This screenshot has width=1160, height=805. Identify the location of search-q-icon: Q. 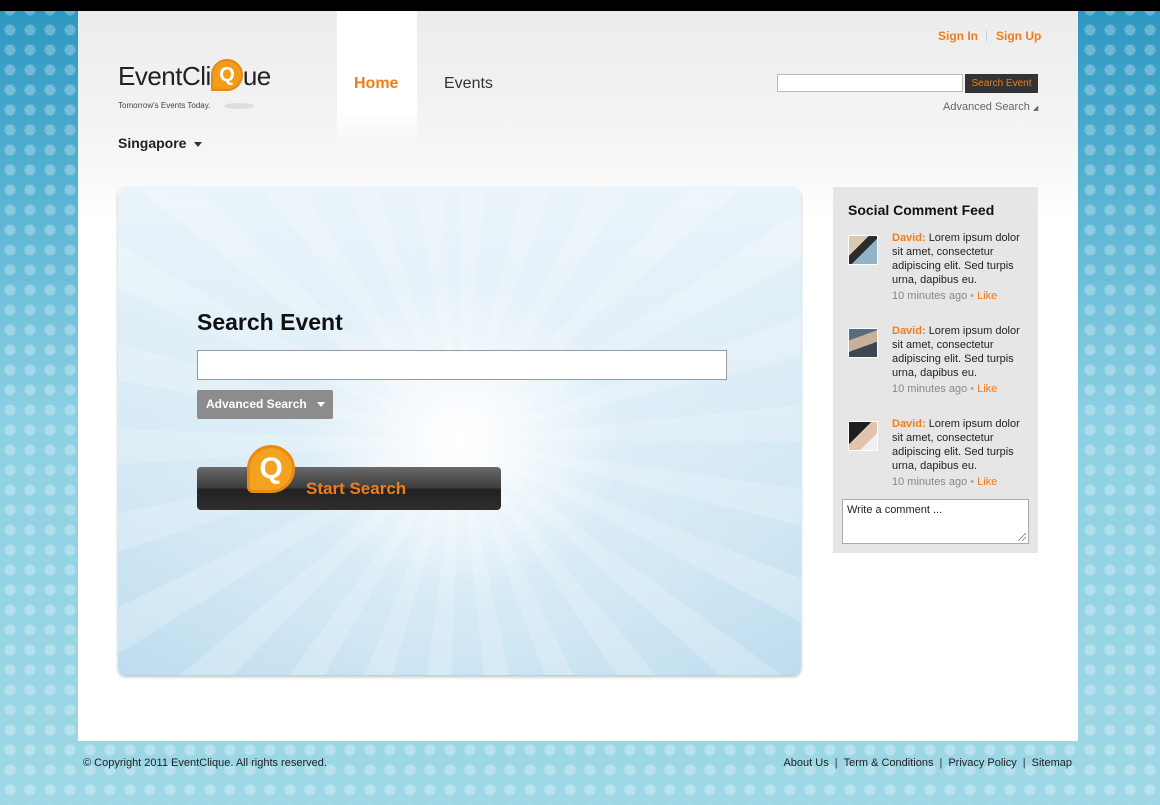
(271, 469).